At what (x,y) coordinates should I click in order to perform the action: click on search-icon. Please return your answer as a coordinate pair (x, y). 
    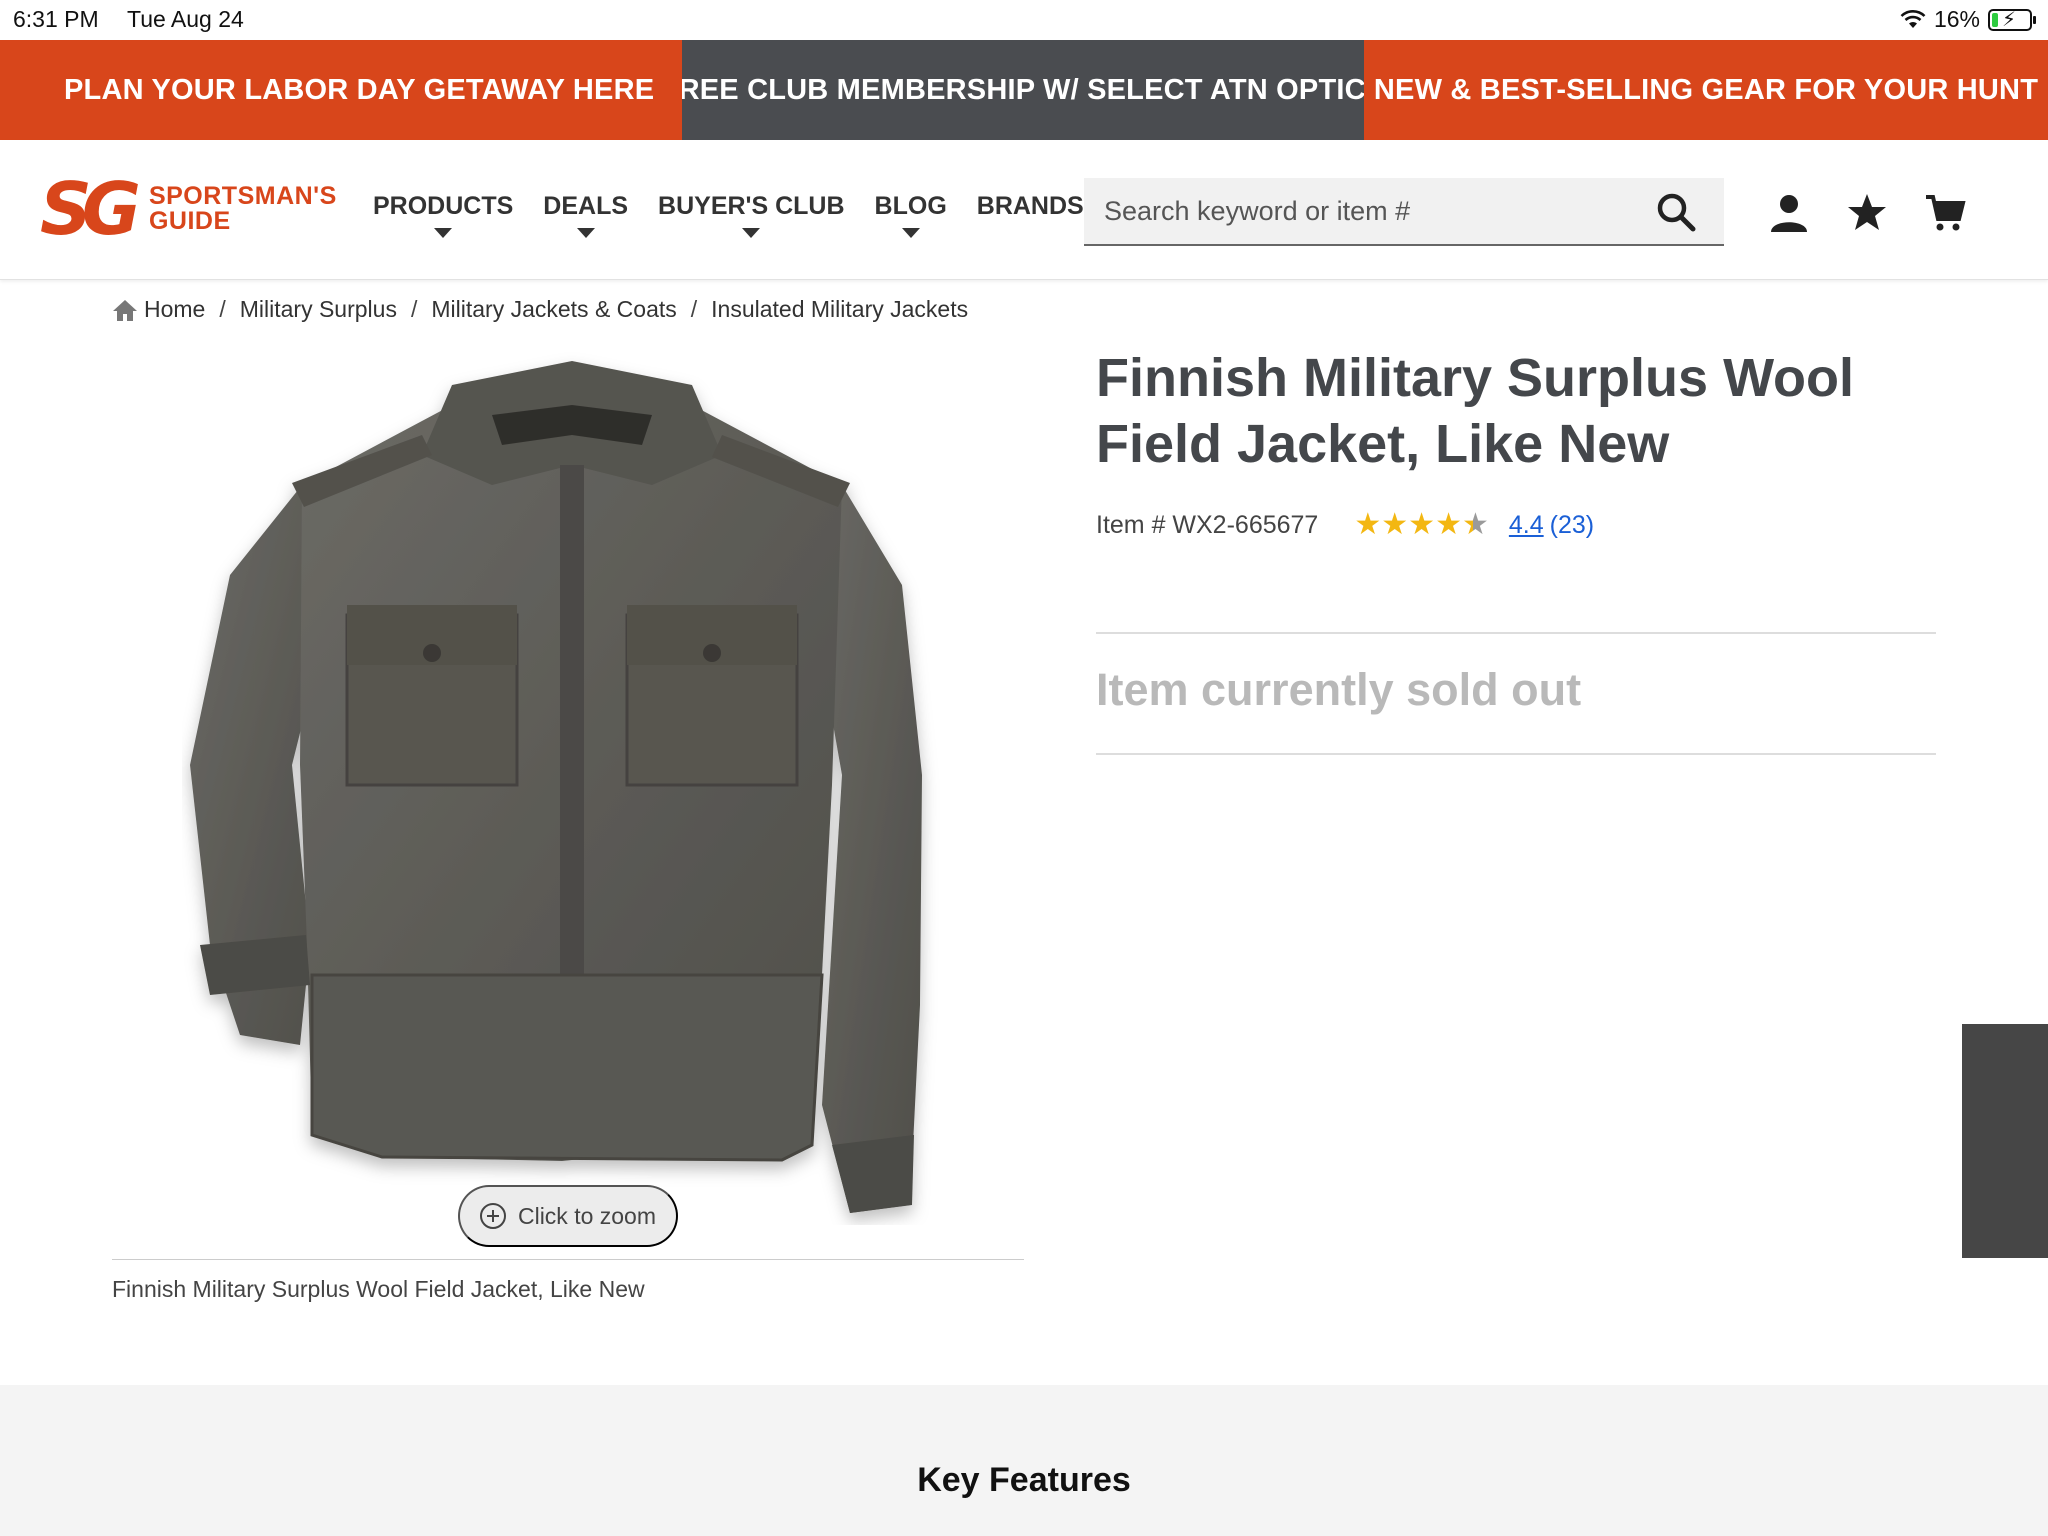
    Looking at the image, I should click on (1676, 212).